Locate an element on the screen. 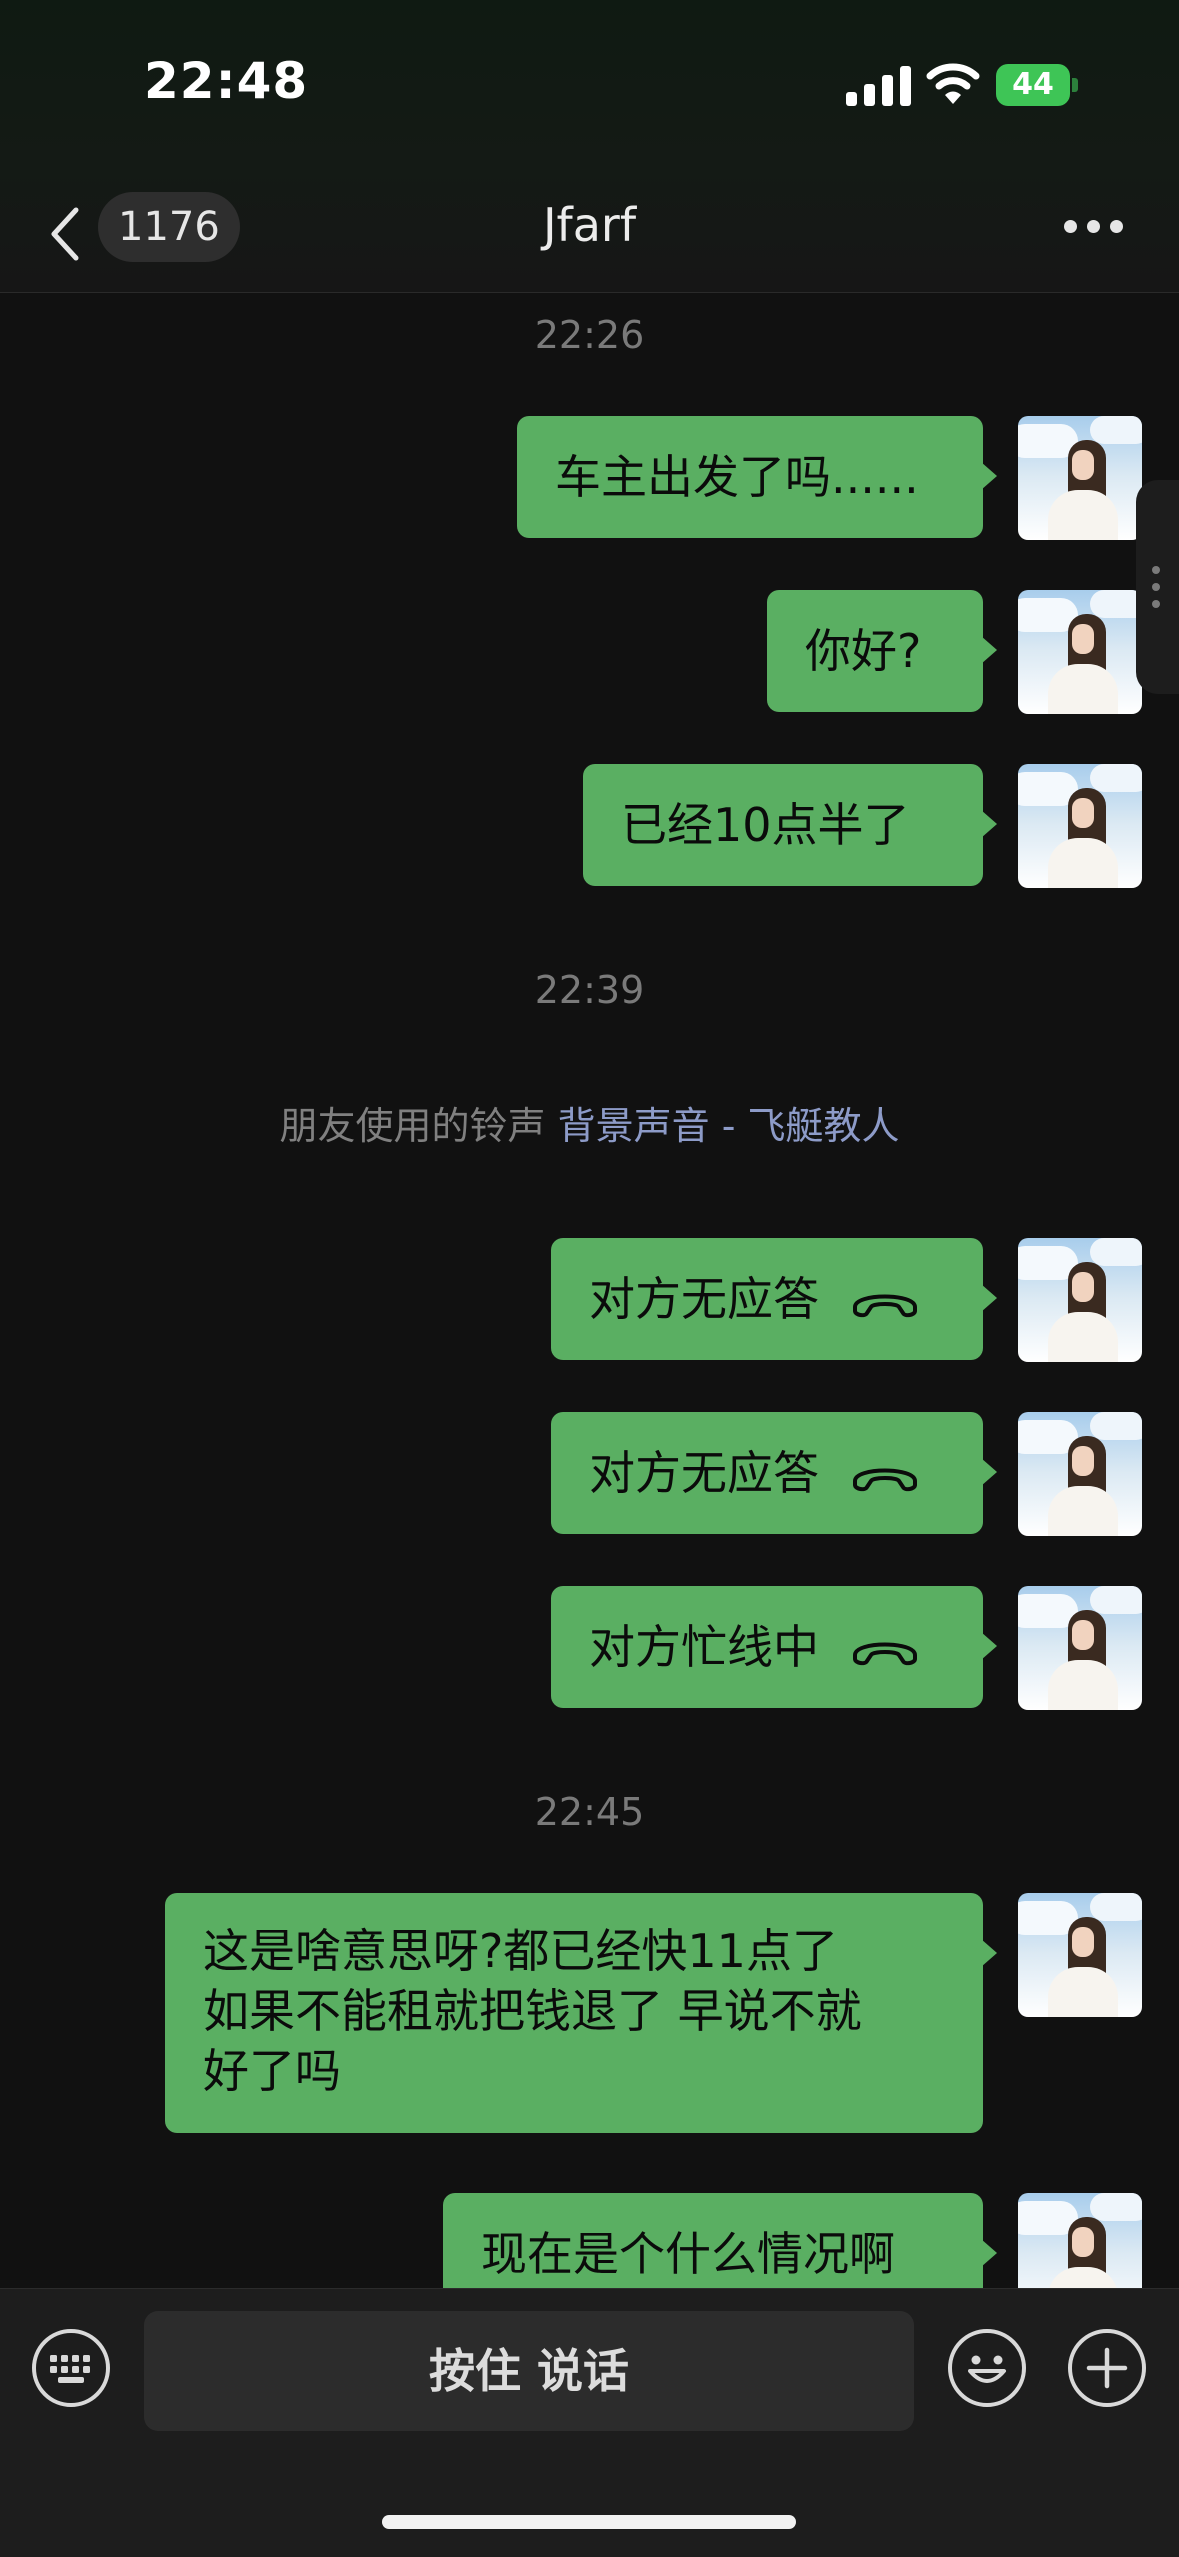 The image size is (1179, 2557). message-line: 这是啥意思呀?都已经快11点了 is located at coordinates (520, 1951).